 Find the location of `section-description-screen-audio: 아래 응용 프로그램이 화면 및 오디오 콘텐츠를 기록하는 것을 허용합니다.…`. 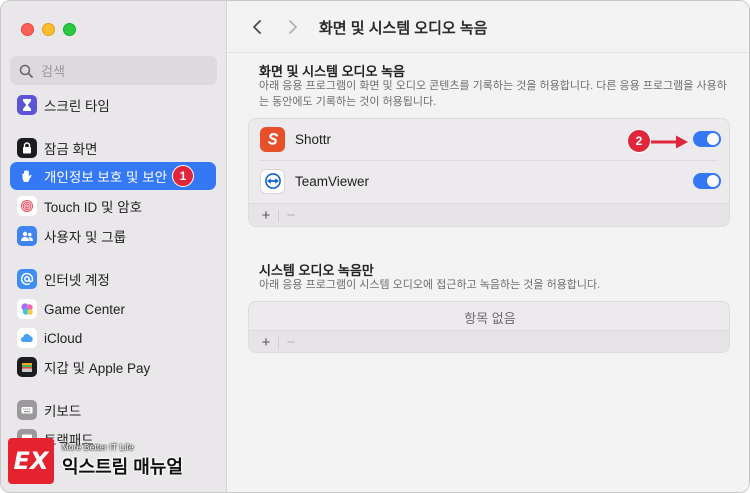

section-description-screen-audio: 아래 응용 프로그램이 화면 및 오디오 콘텐츠를 기록하는 것을 허용합니다.… is located at coordinates (493, 94).